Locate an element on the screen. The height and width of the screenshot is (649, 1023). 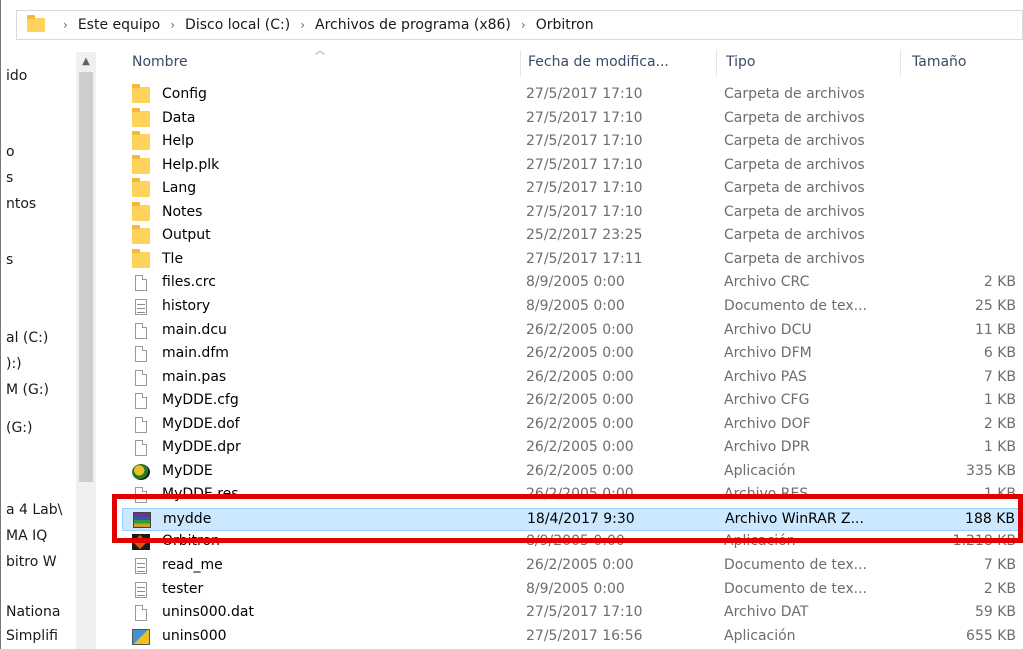
column-header-name: Nombre is located at coordinates (160, 62).